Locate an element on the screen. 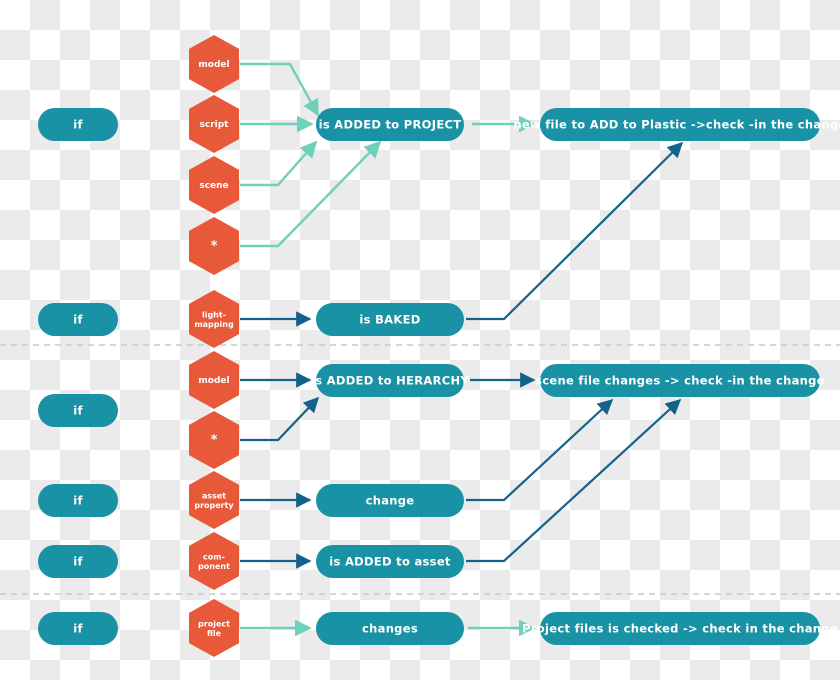  hex-asset-property: assetproperty is located at coordinates (214, 500).